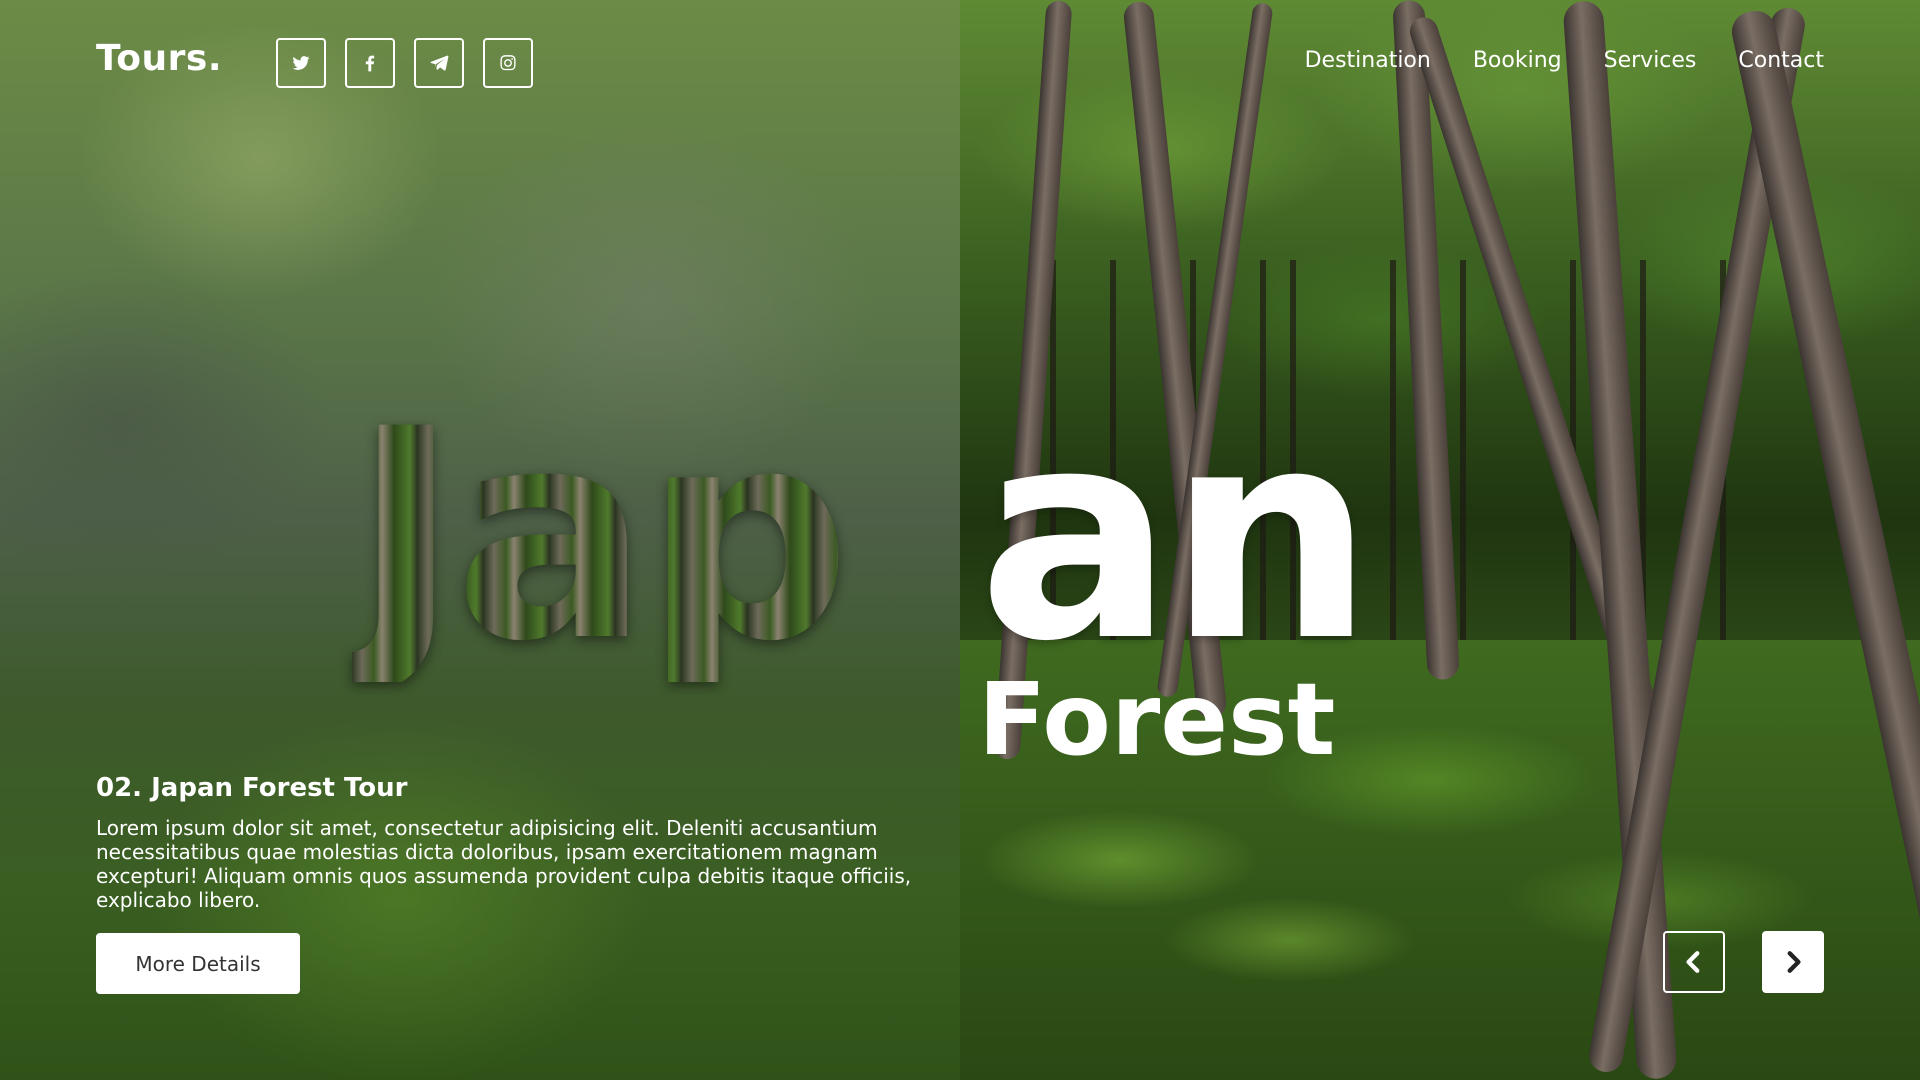 Image resolution: width=1920 pixels, height=1080 pixels. I want to click on instagram-icon, so click(508, 63).